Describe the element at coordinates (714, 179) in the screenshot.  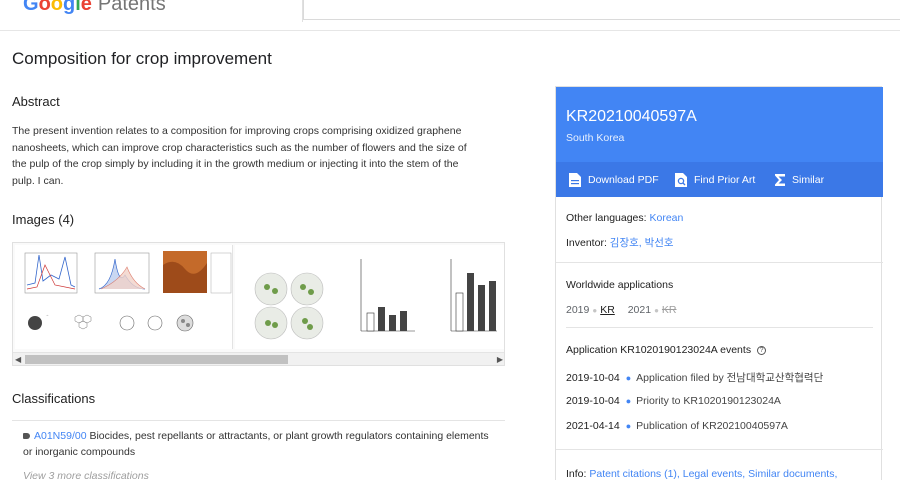
I see `find-prior-art-button: Find Prior Art` at that location.